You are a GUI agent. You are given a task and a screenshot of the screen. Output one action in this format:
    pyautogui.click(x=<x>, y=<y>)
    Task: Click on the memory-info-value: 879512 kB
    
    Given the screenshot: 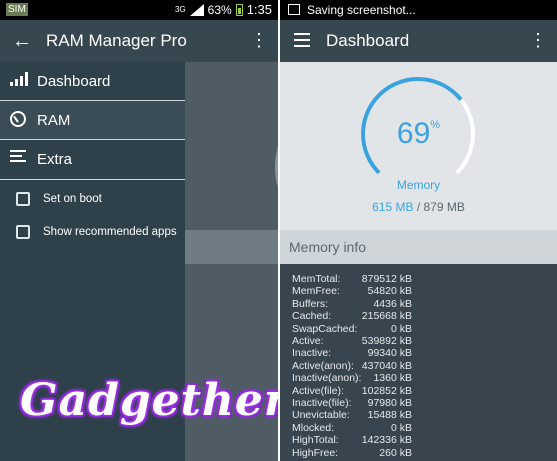 What is the action you would take?
    pyautogui.click(x=386, y=279)
    